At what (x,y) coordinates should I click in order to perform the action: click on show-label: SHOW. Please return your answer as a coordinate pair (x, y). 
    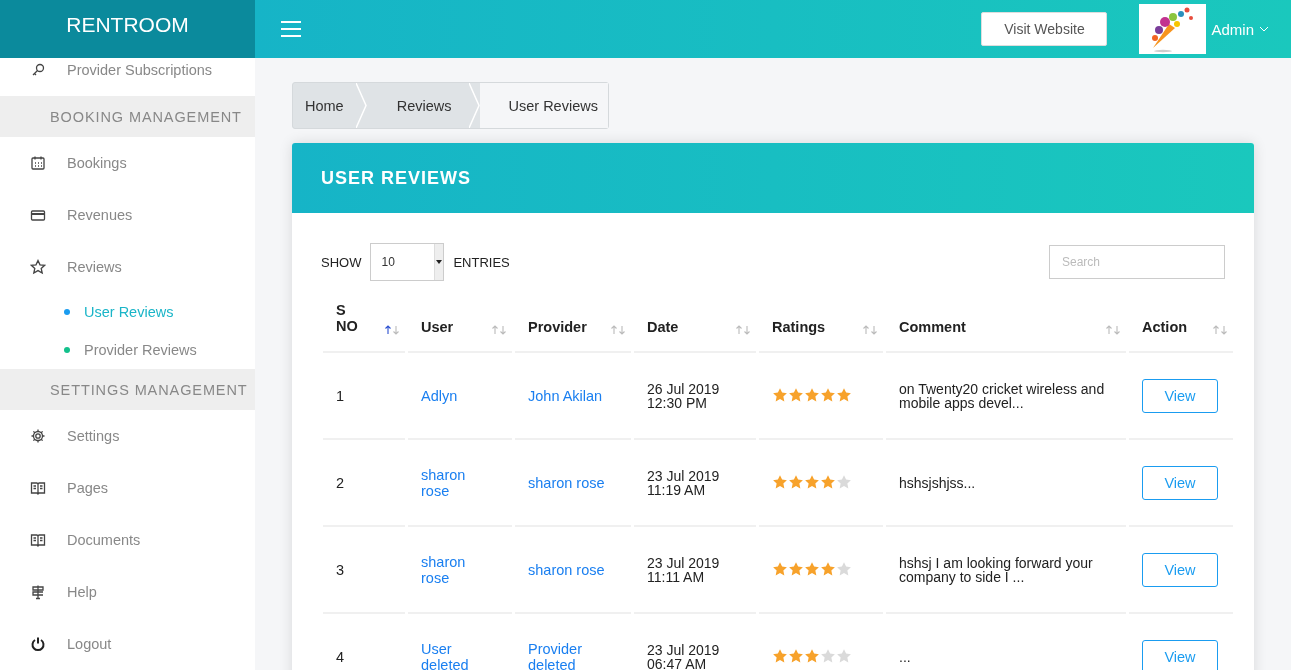
    Looking at the image, I should click on (341, 262).